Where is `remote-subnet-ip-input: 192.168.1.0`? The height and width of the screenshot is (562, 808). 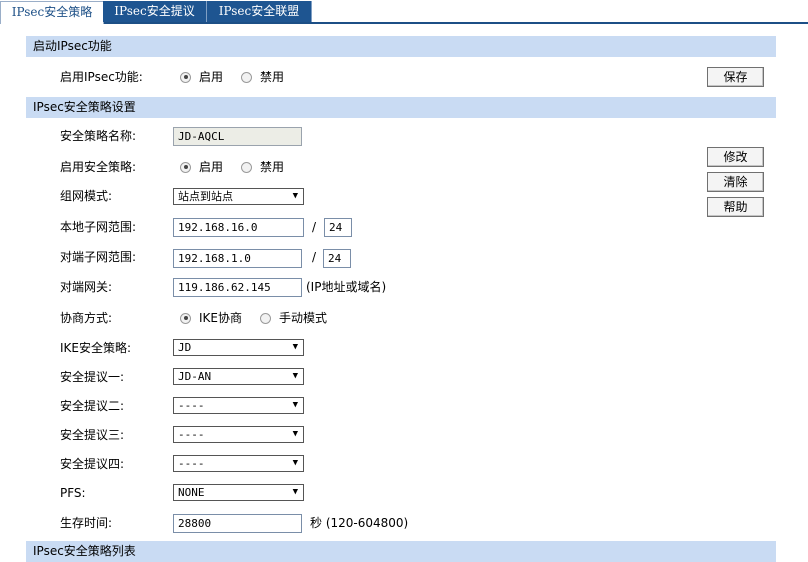
remote-subnet-ip-input: 192.168.1.0 is located at coordinates (237, 258).